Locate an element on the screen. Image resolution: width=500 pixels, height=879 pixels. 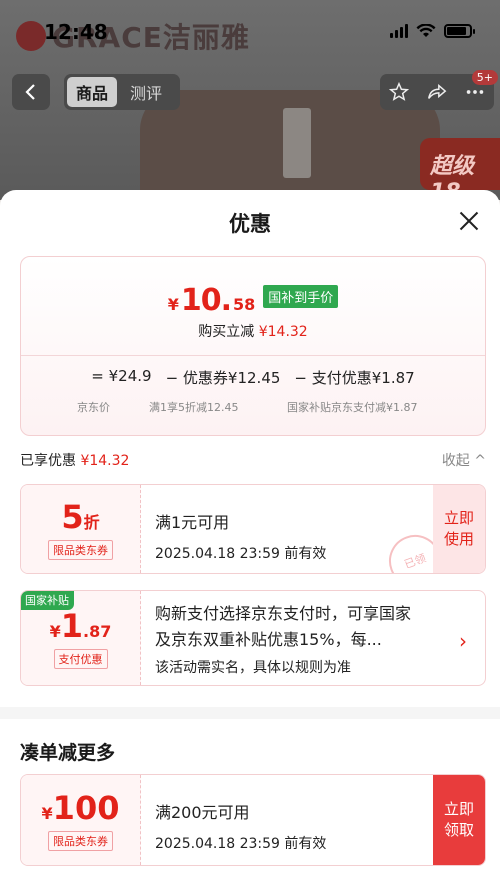
enjoyed-discount: 已享优惠 ¥14.32 is located at coordinates (74, 460).